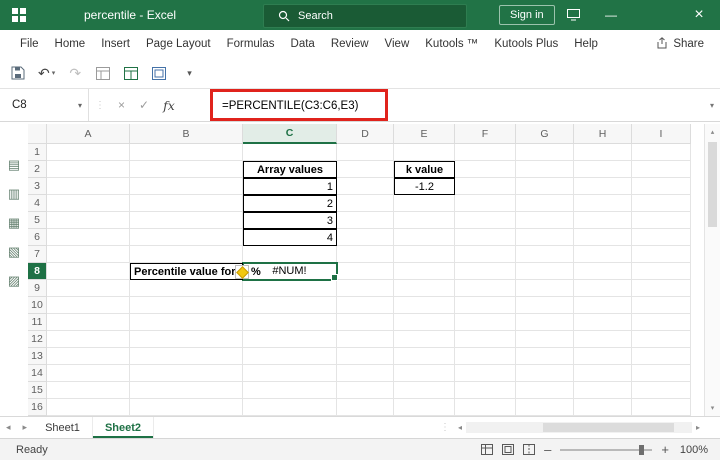 This screenshot has height=460, width=720. I want to click on cell-F11, so click(485, 322).